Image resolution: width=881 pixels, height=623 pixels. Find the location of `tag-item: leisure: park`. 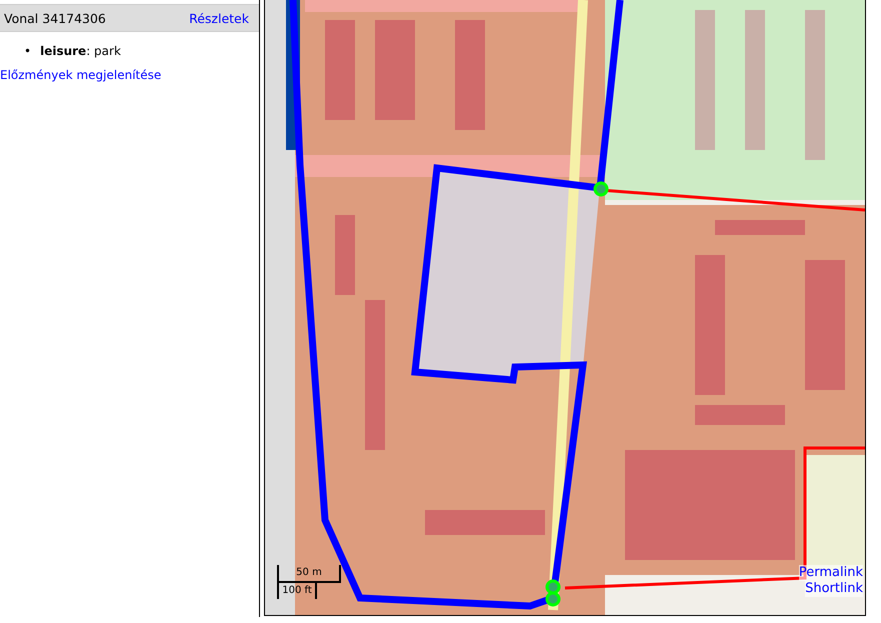

tag-item: leisure: park is located at coordinates (80, 51).